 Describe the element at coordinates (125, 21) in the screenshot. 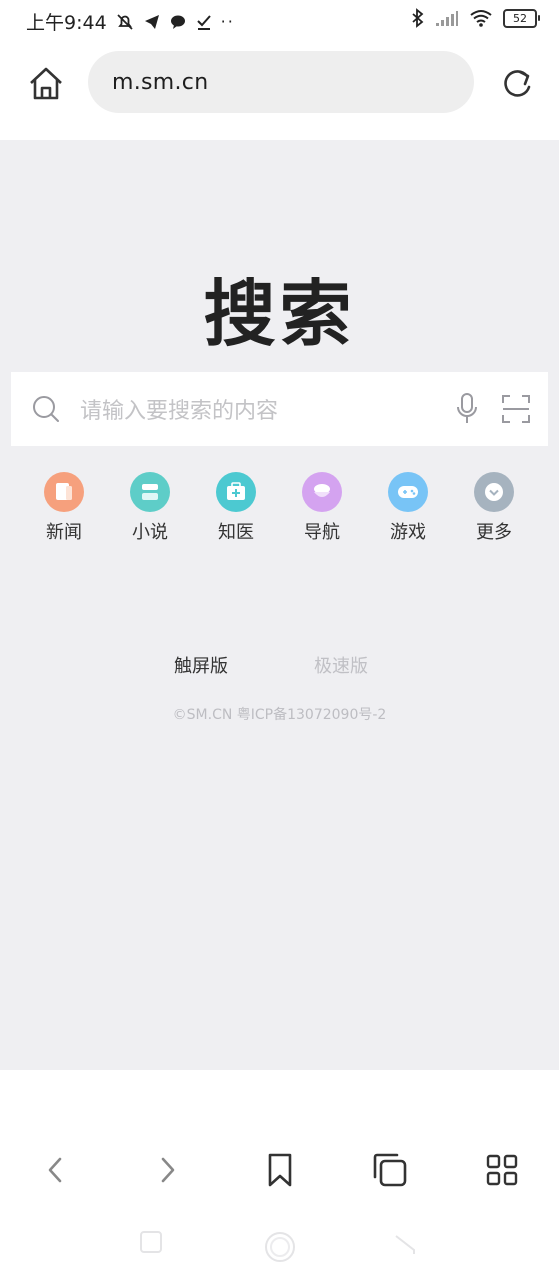

I see `mute-bell-icon` at that location.